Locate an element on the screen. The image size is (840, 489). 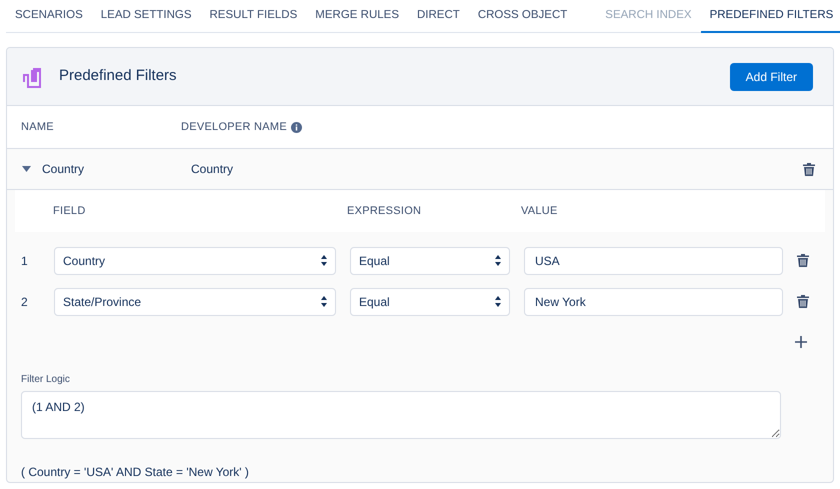
row-number: 2 is located at coordinates (25, 302).